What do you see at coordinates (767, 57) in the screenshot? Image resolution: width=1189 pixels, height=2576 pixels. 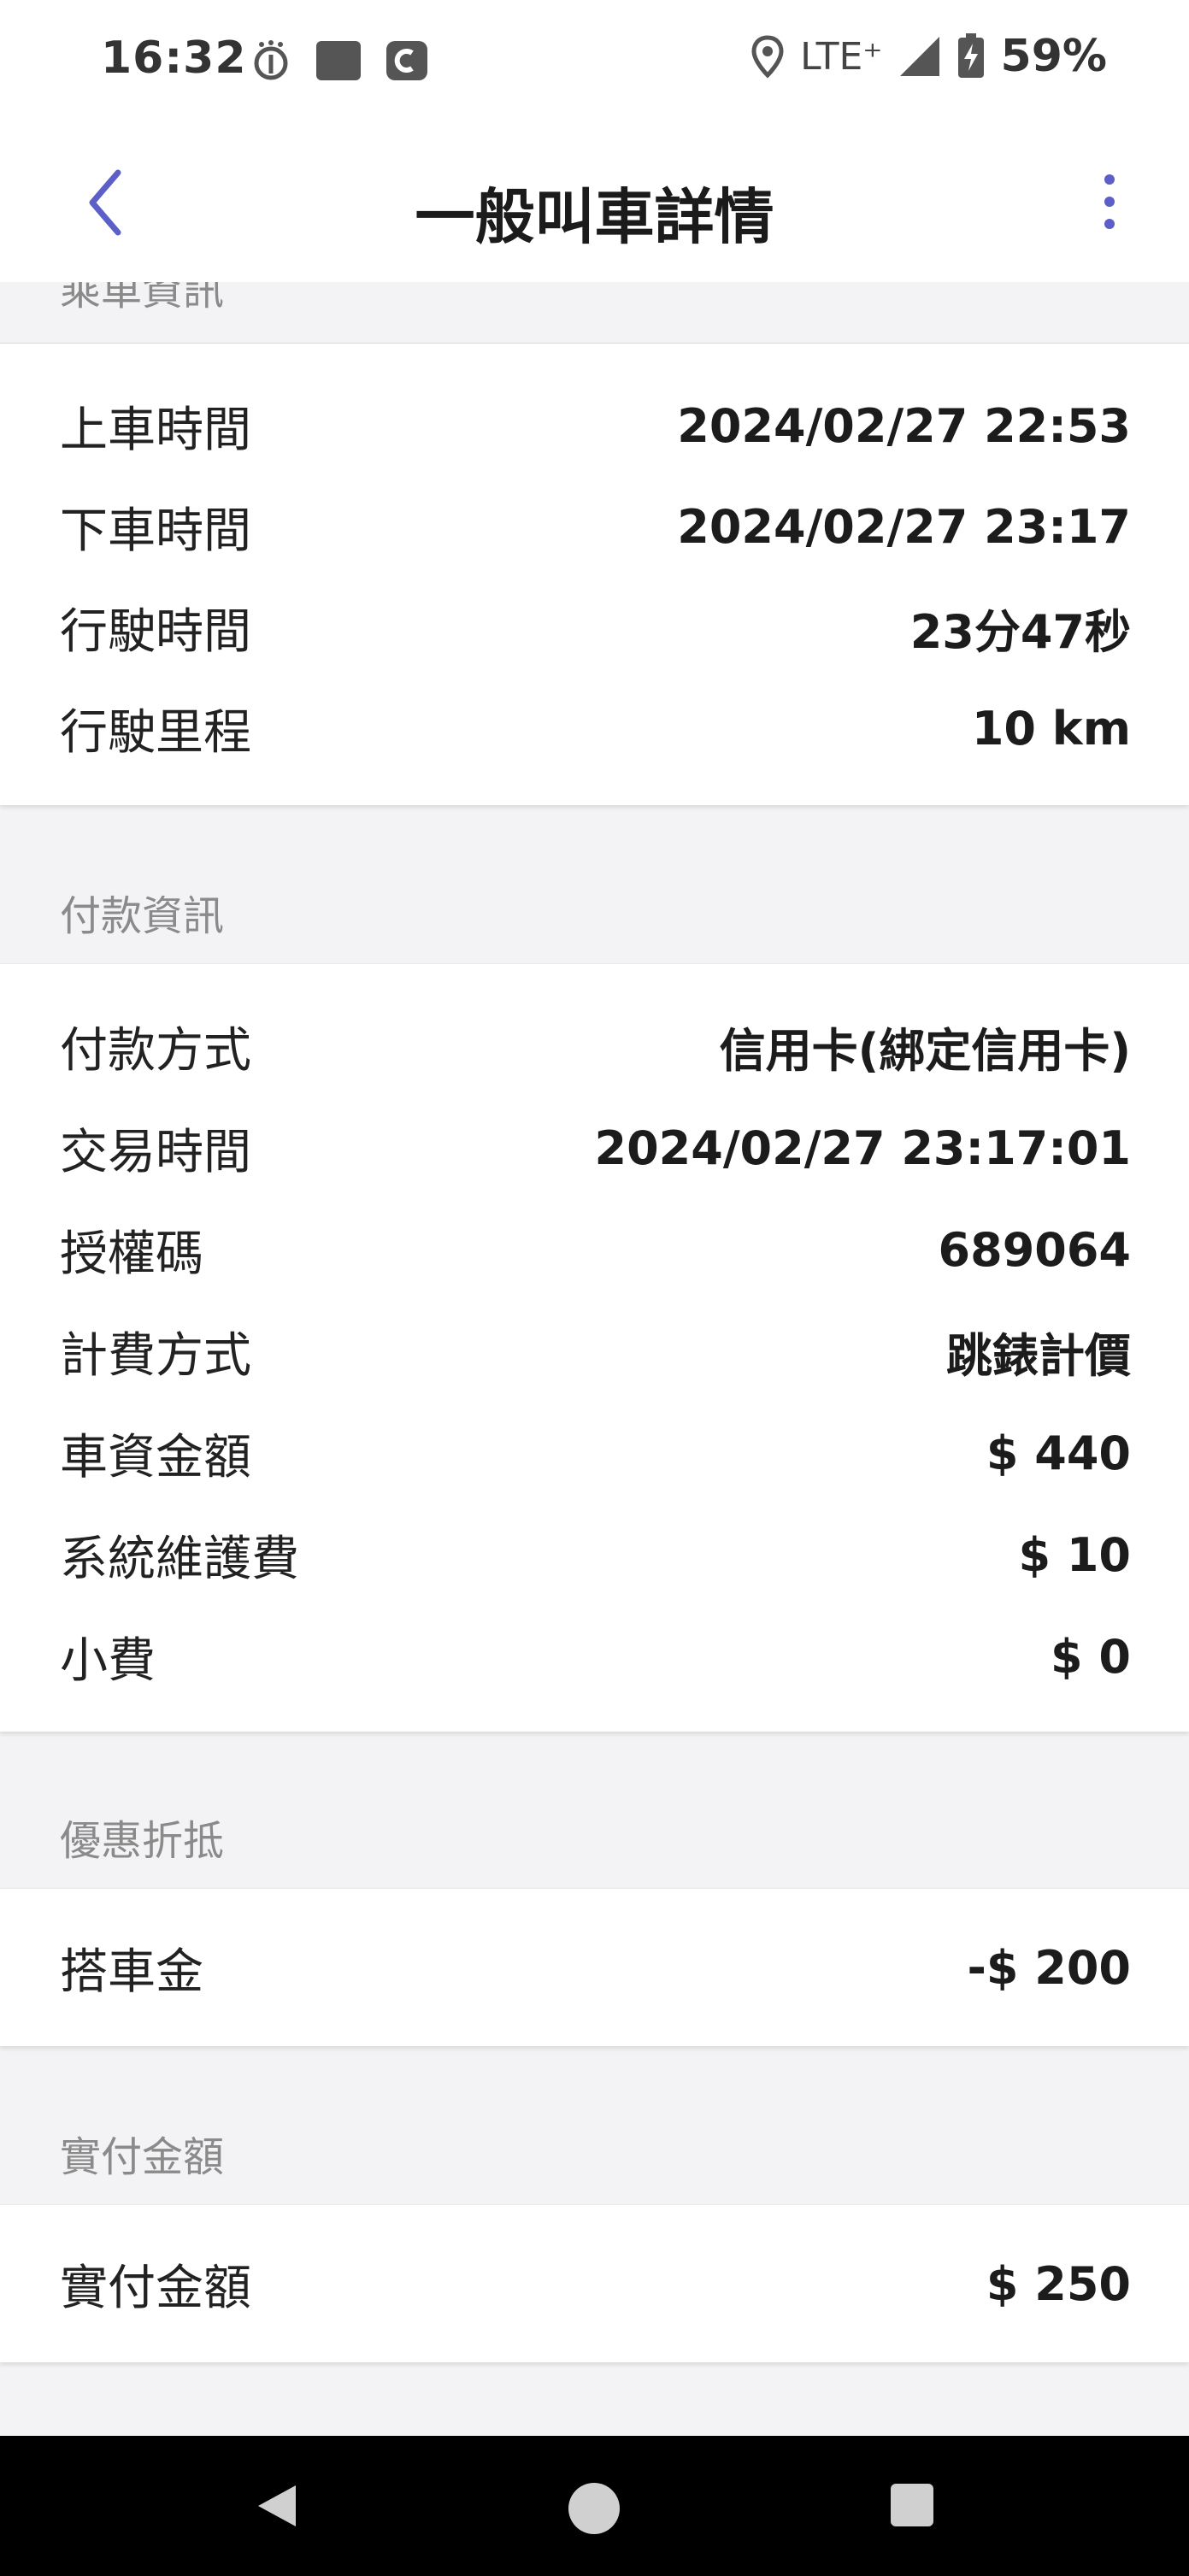 I see `location-icon` at bounding box center [767, 57].